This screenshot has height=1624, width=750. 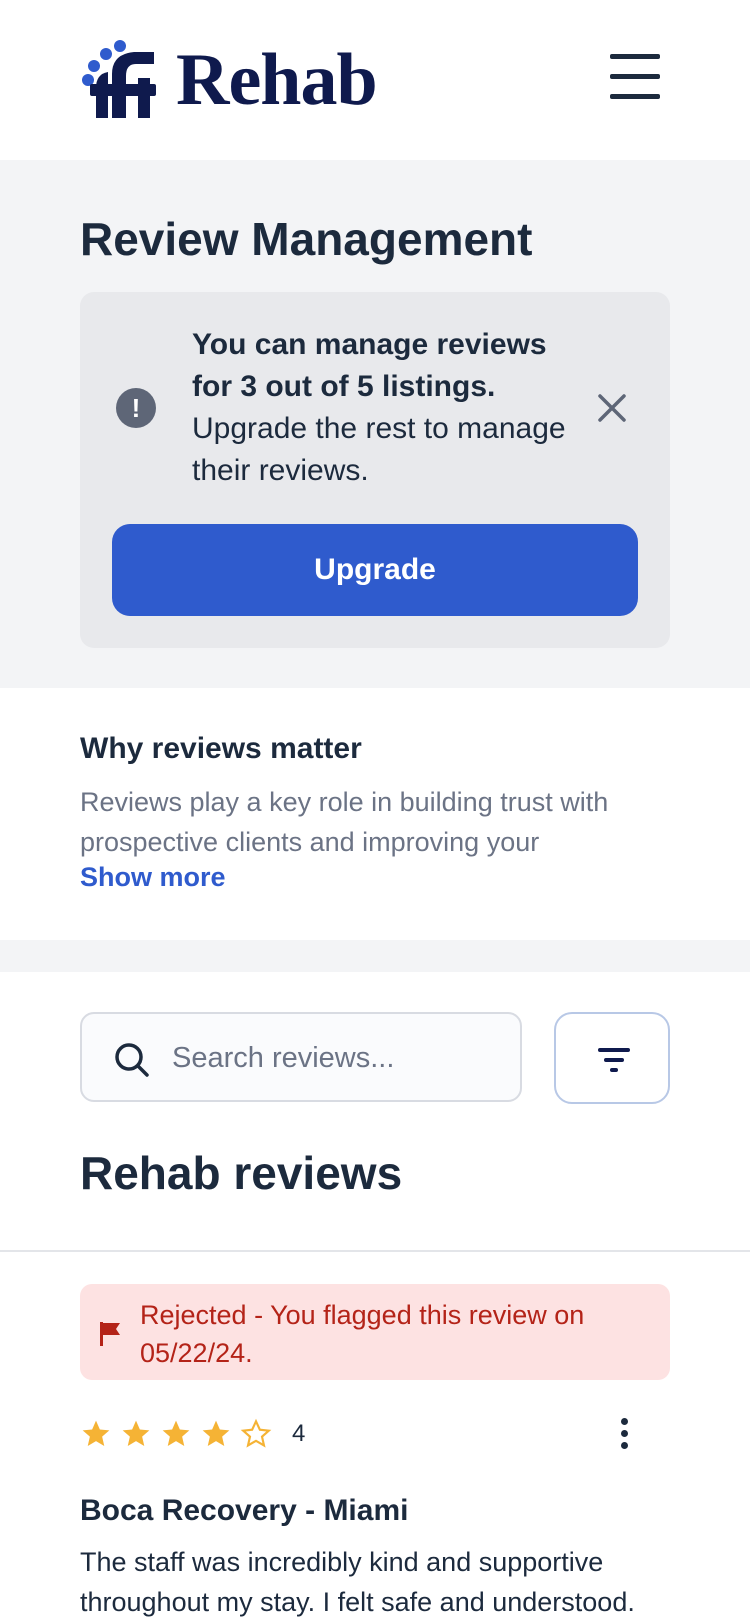 I want to click on facility-name: Boca Recovery - Miami, so click(x=244, y=1510).